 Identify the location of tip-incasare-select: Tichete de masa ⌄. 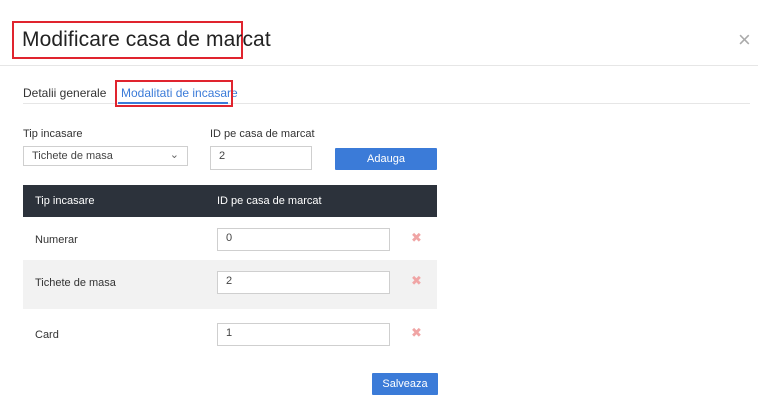
(105, 156).